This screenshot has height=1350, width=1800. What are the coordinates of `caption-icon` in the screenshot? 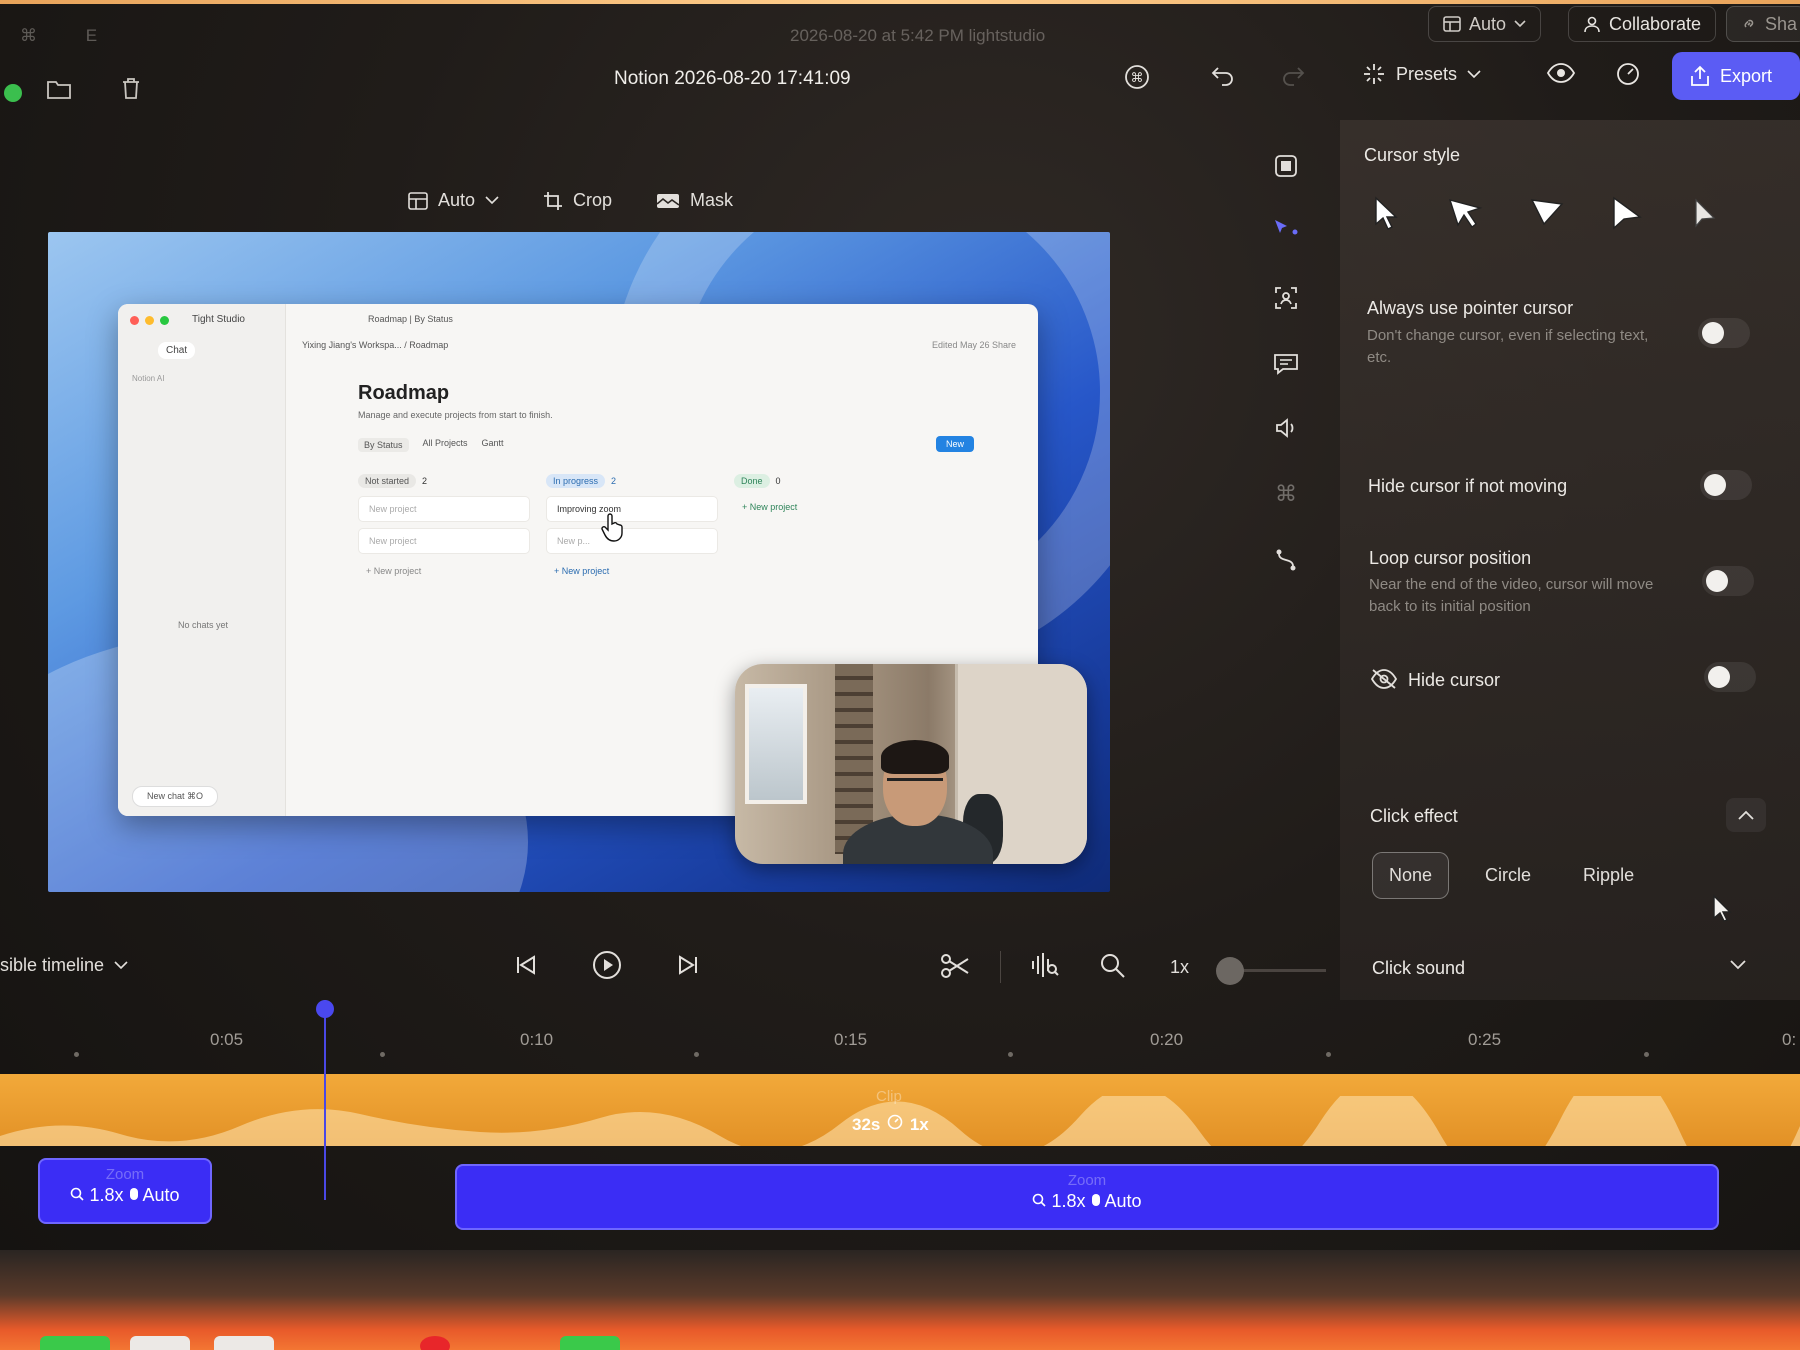 It's located at (1286, 364).